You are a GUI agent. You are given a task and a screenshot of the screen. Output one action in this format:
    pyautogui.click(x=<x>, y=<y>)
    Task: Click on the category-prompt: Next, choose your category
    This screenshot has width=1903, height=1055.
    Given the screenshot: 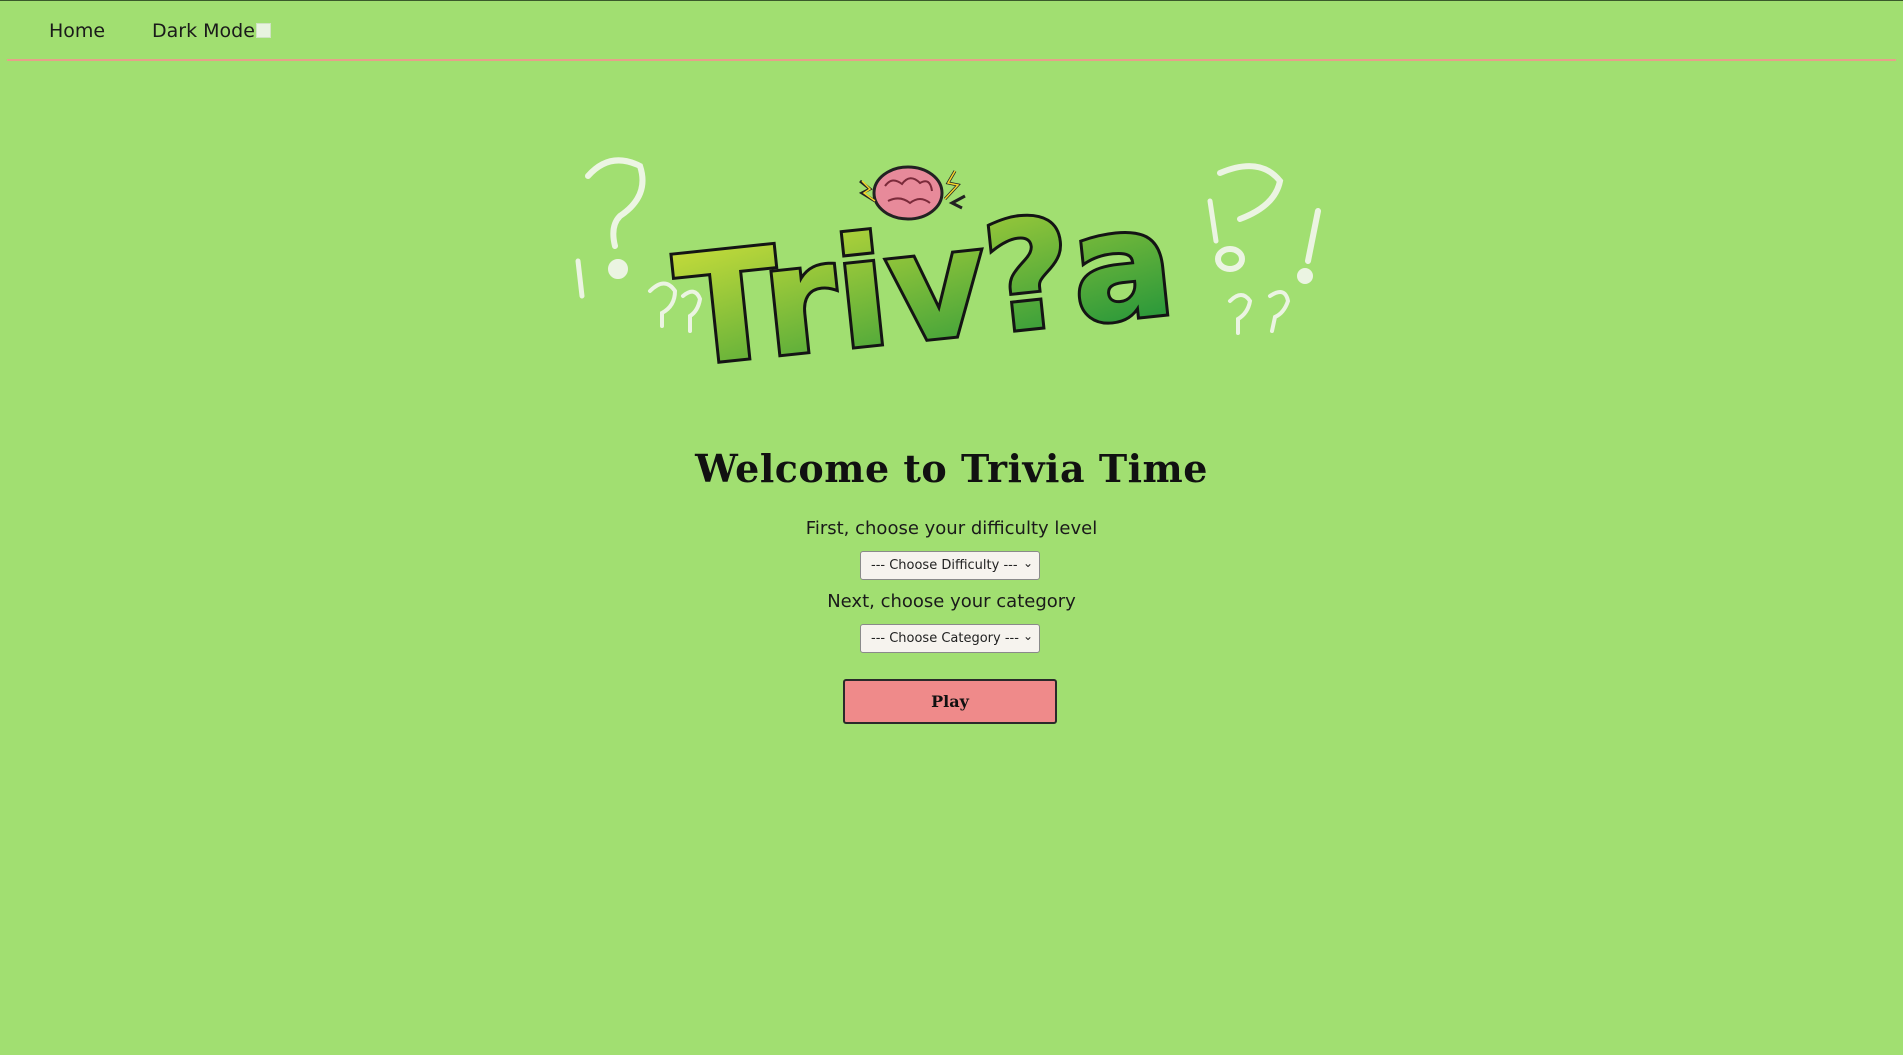 What is the action you would take?
    pyautogui.click(x=951, y=601)
    